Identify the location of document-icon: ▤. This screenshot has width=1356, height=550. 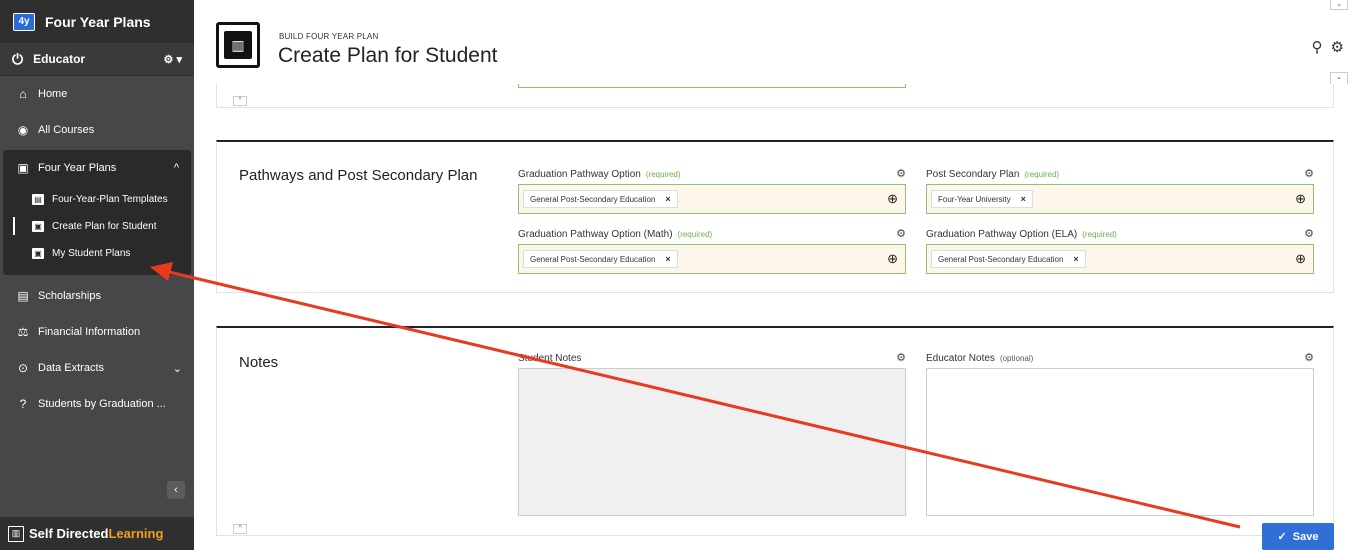
(23, 296).